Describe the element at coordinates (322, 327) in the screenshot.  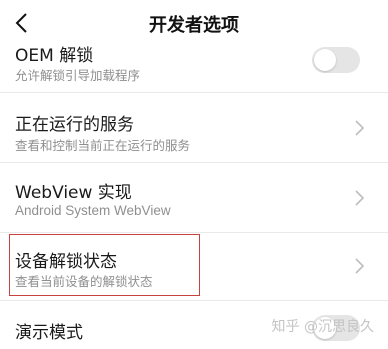
I see `watermark: 知乎 @沉思良久` at that location.